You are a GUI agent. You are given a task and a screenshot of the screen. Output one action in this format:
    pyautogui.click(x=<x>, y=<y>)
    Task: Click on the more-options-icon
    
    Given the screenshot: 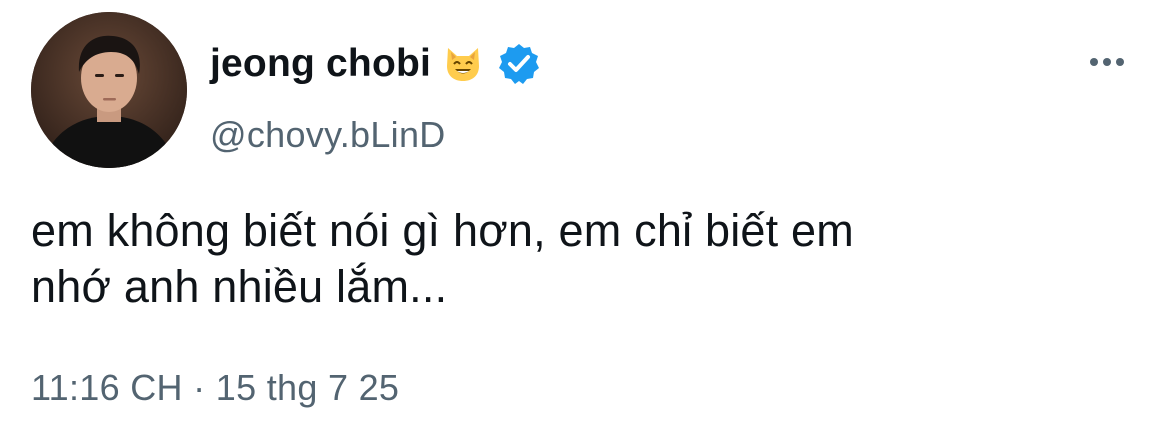 What is the action you would take?
    pyautogui.click(x=1107, y=62)
    